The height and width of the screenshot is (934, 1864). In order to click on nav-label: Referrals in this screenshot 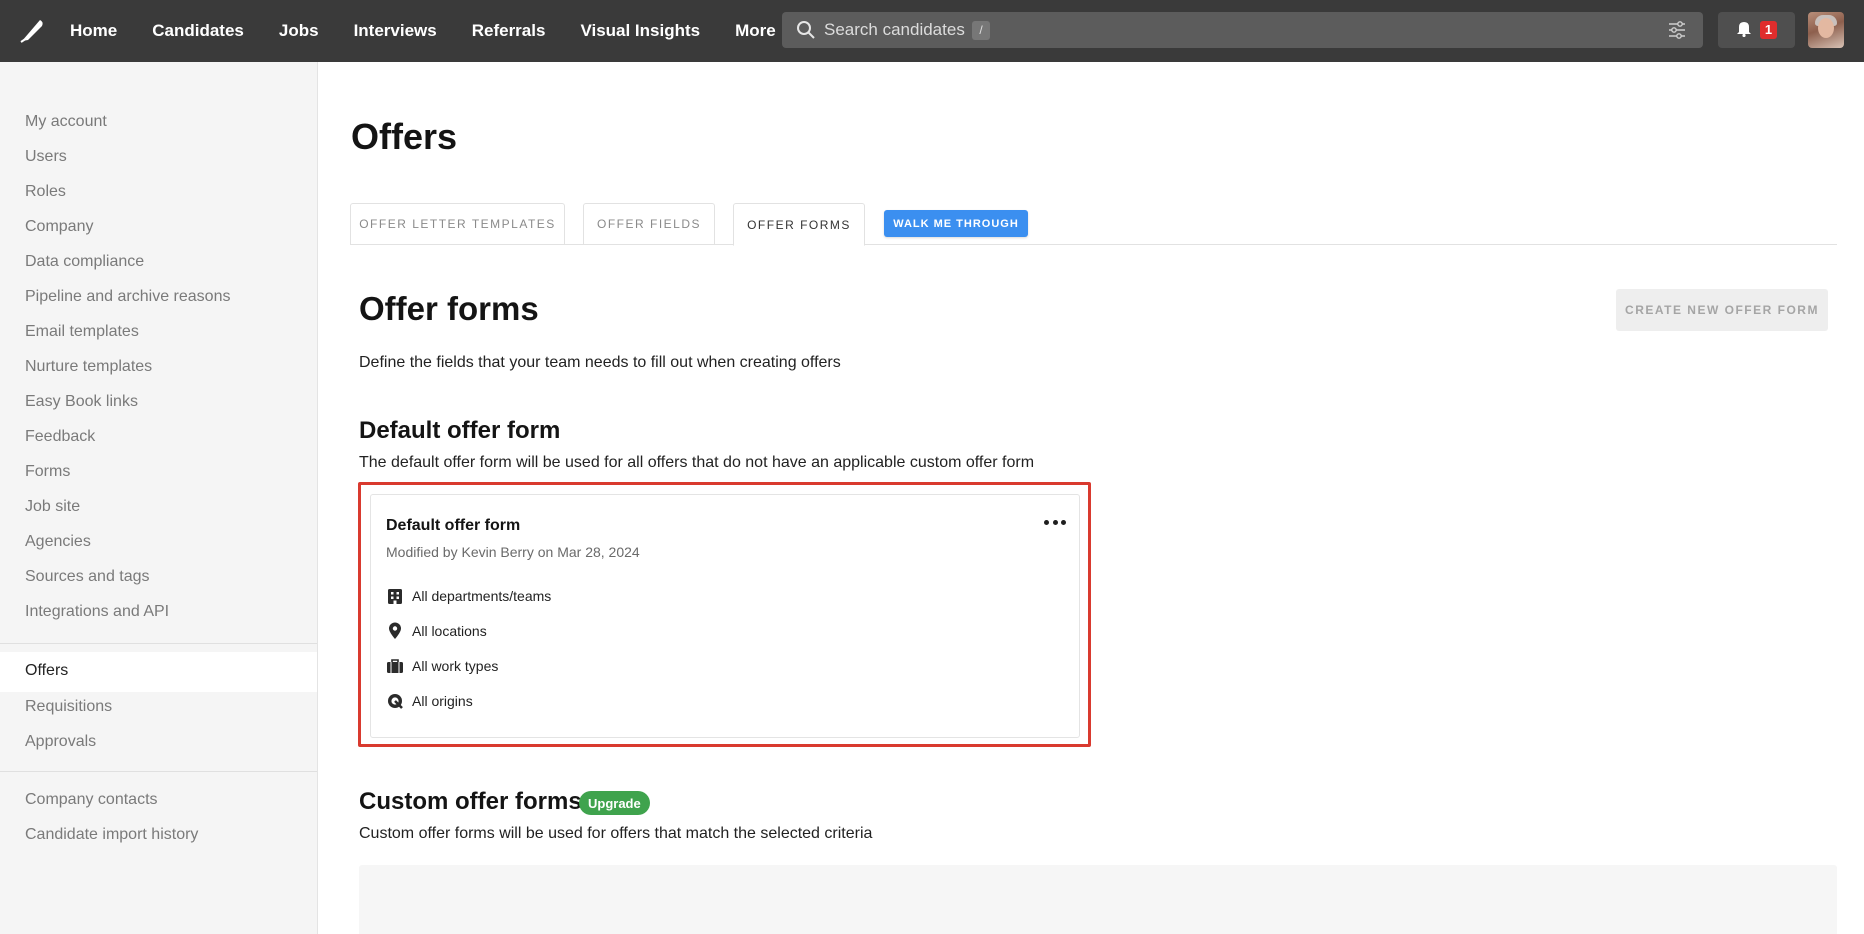, I will do `click(508, 30)`.